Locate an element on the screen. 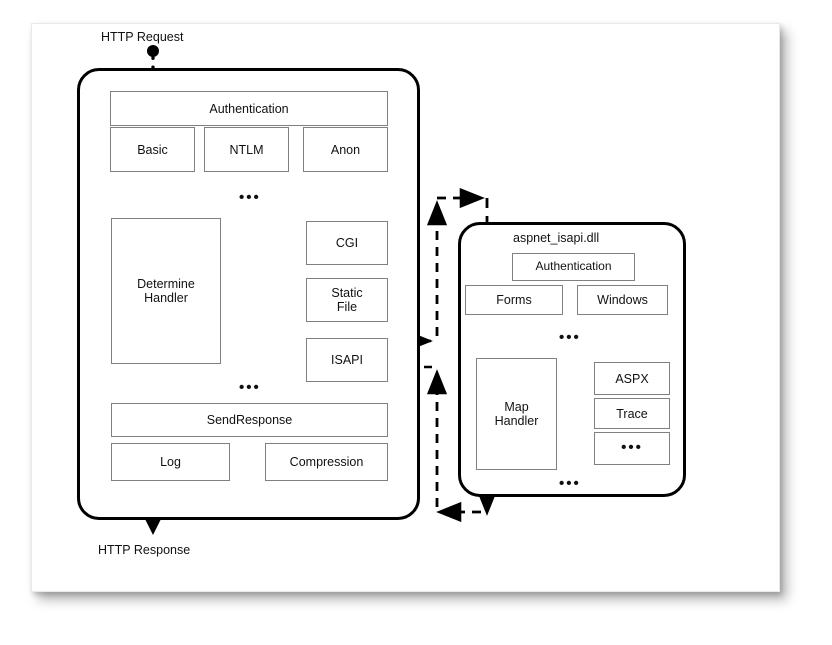 The image size is (832, 645). aspnet-map-handler: Map Handler is located at coordinates (516, 414).